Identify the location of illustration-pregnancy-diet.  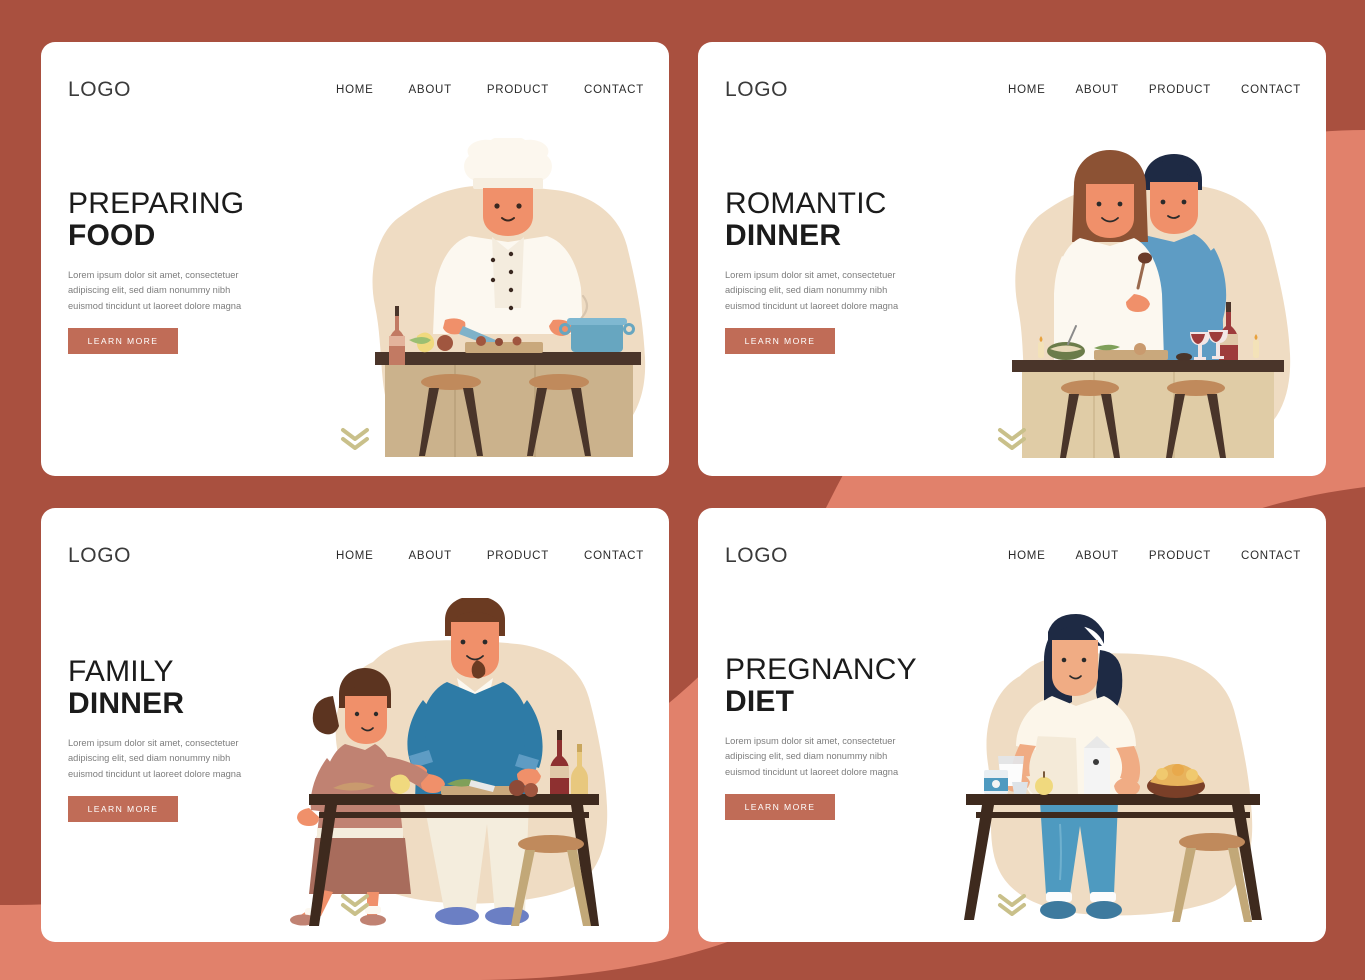
(1113, 763).